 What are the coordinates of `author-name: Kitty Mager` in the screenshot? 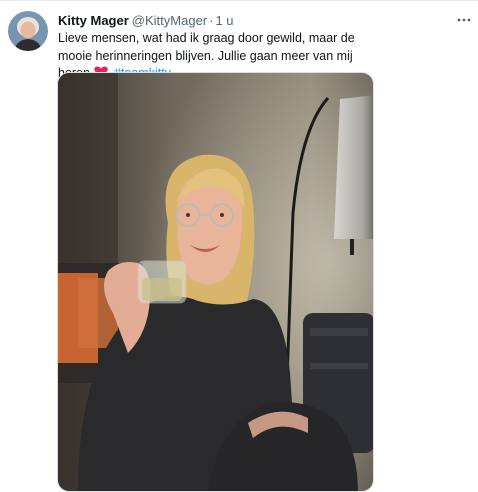 It's located at (93, 20).